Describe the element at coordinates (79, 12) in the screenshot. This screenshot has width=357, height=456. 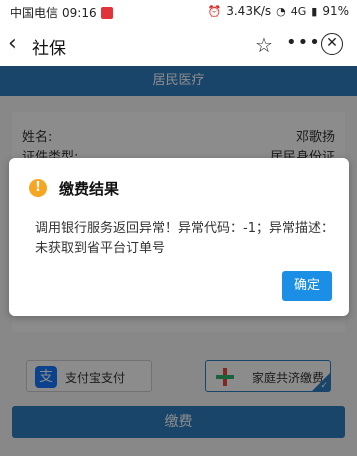
I see `clock: 09:16` at that location.